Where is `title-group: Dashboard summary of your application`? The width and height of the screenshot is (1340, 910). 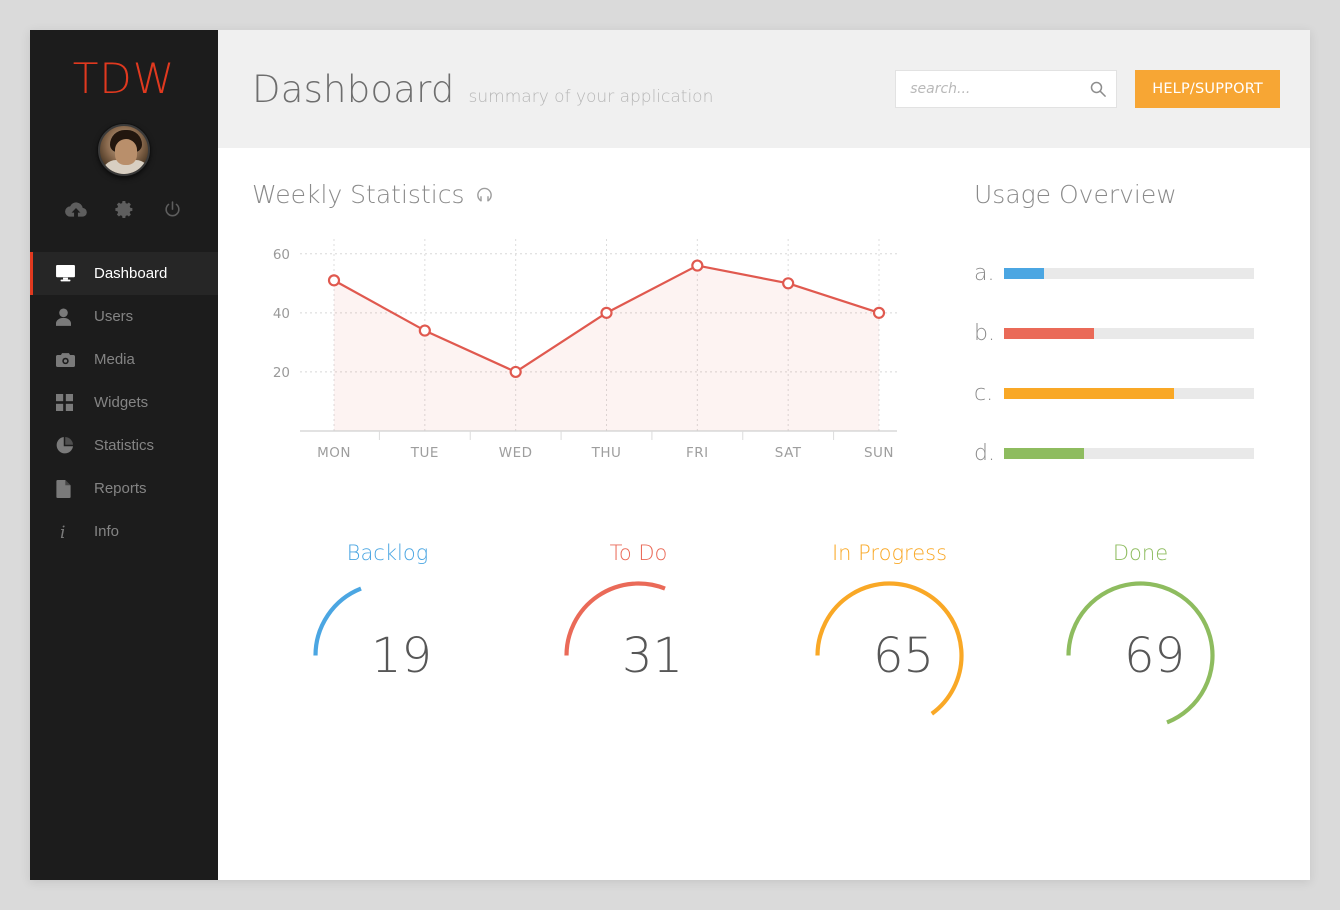 title-group: Dashboard summary of your application is located at coordinates (573, 89).